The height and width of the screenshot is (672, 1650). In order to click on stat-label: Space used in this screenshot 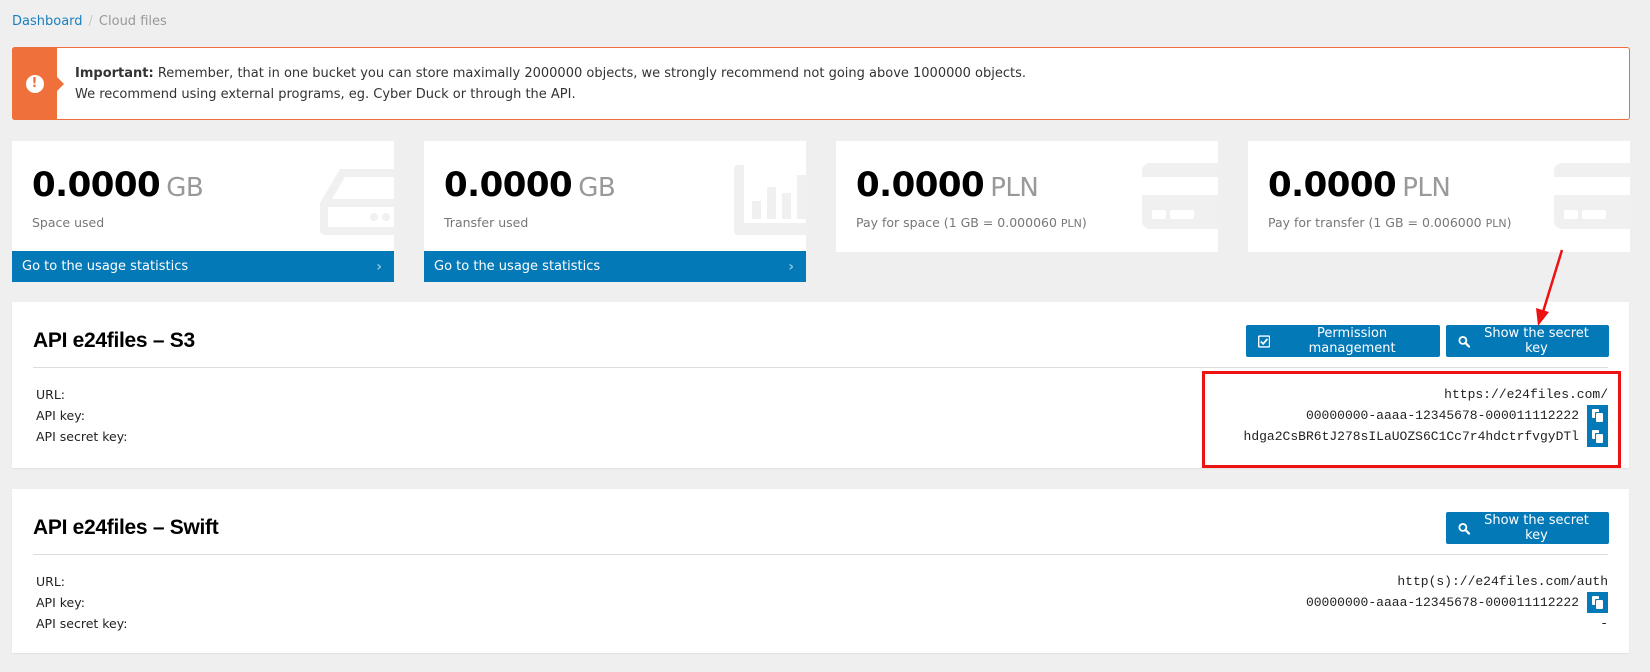, I will do `click(68, 222)`.